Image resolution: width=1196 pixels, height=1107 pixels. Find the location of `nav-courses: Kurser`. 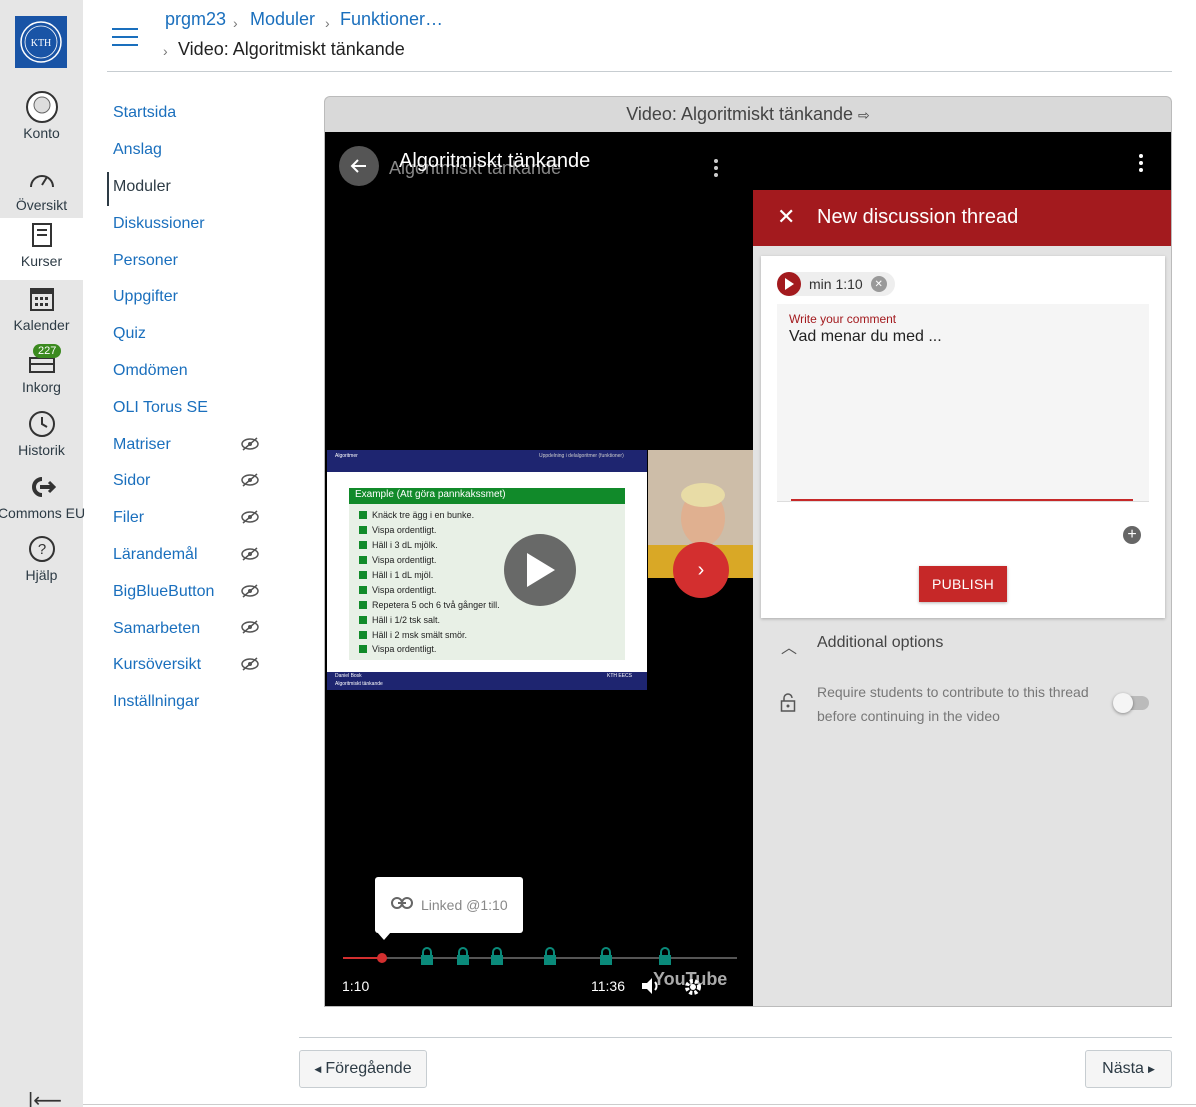

nav-courses: Kurser is located at coordinates (41, 249).